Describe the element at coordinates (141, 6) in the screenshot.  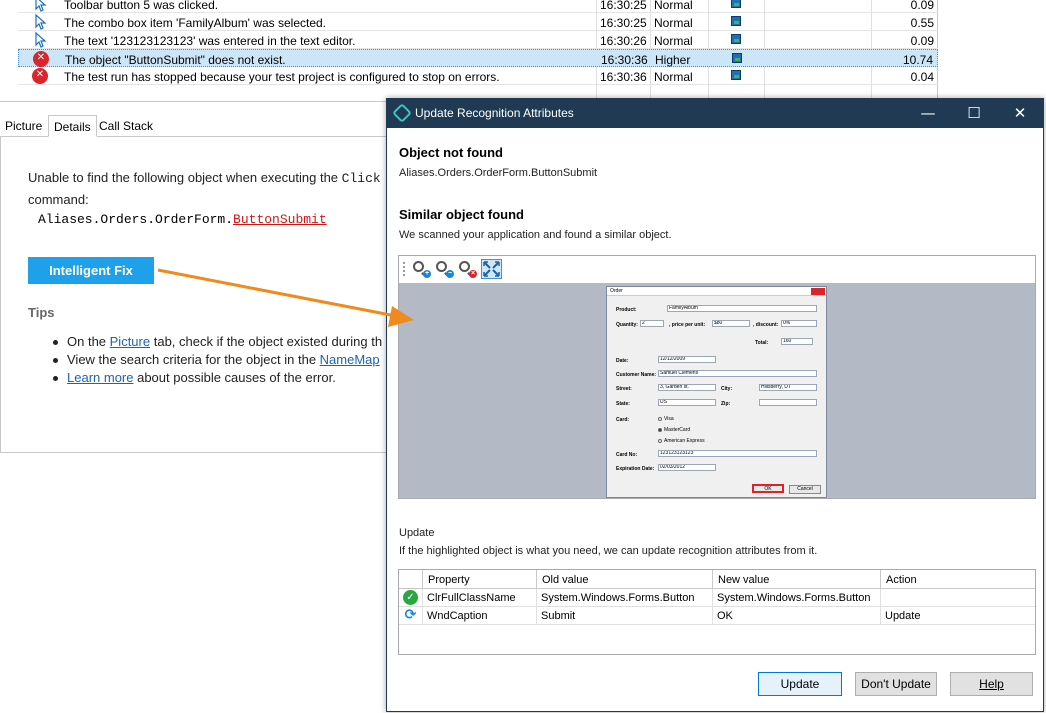
I see `log-message: Toolbar button 5 was clicked.` at that location.